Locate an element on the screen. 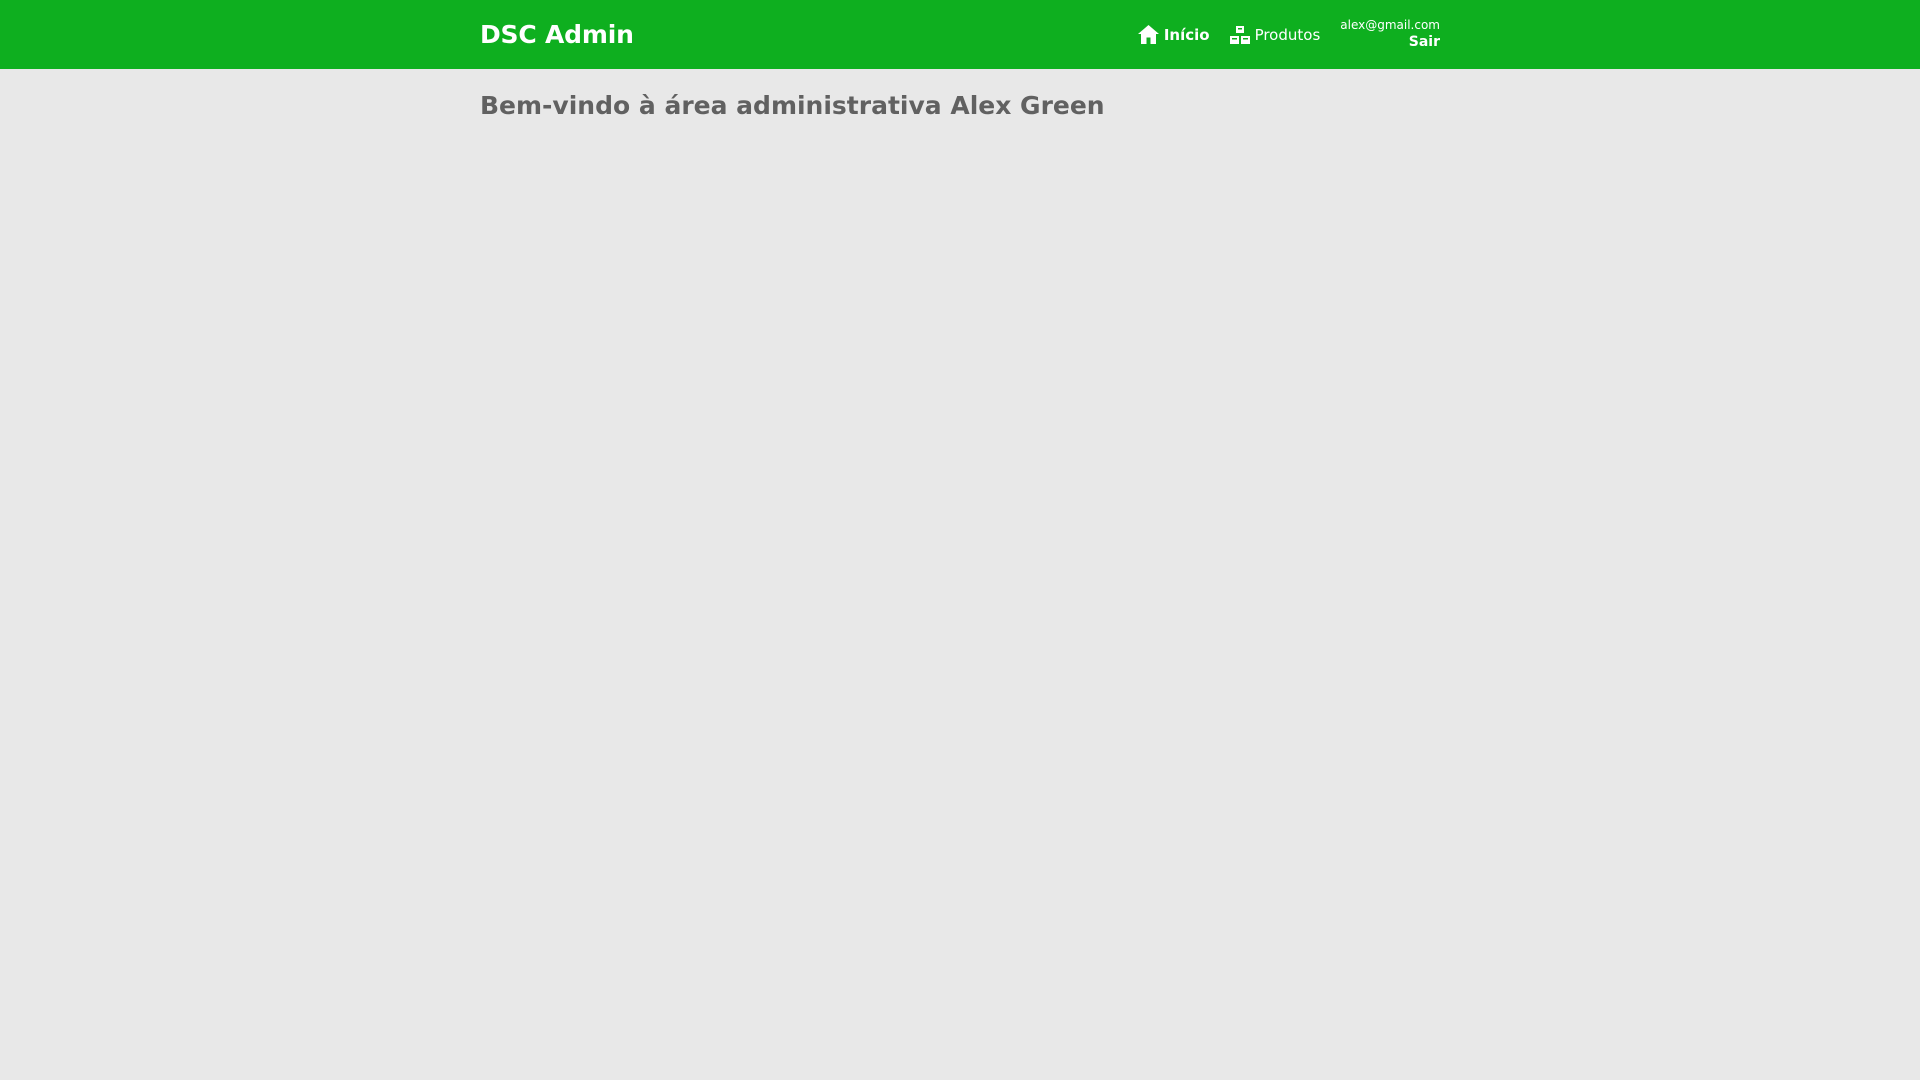  user-email: alex@gmail.com is located at coordinates (1390, 25).